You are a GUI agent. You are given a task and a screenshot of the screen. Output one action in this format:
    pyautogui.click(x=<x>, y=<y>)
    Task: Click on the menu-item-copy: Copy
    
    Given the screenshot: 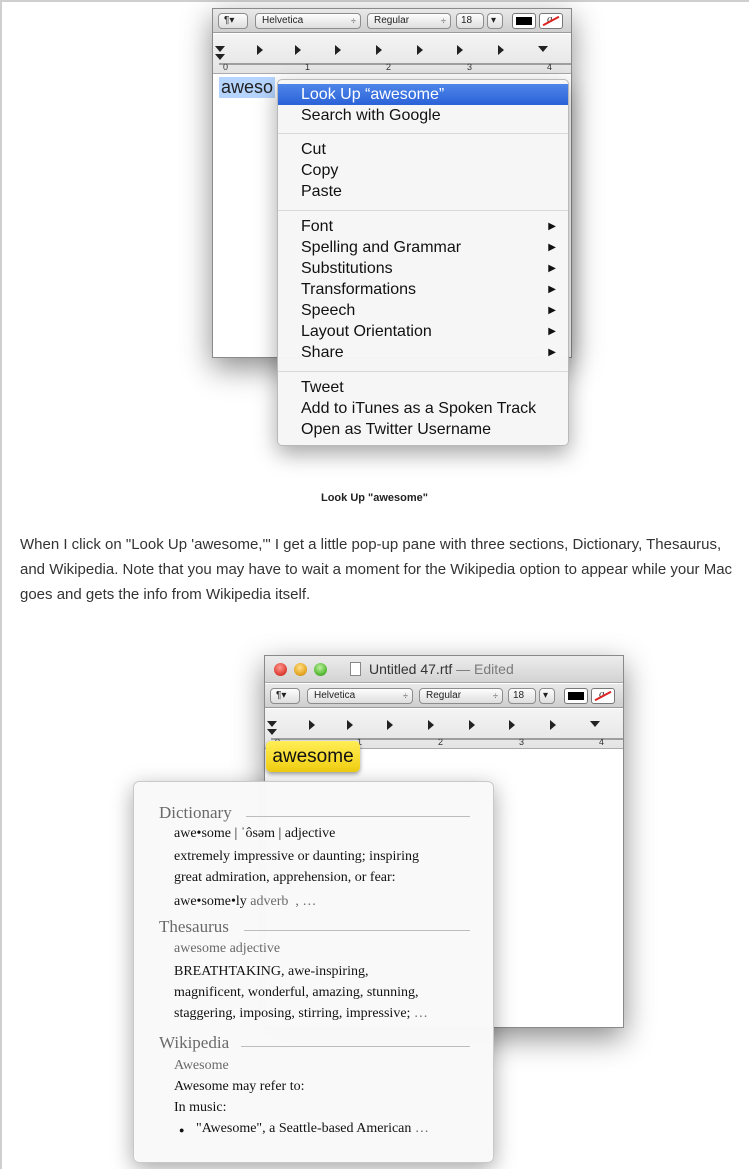 What is the action you would take?
    pyautogui.click(x=423, y=170)
    